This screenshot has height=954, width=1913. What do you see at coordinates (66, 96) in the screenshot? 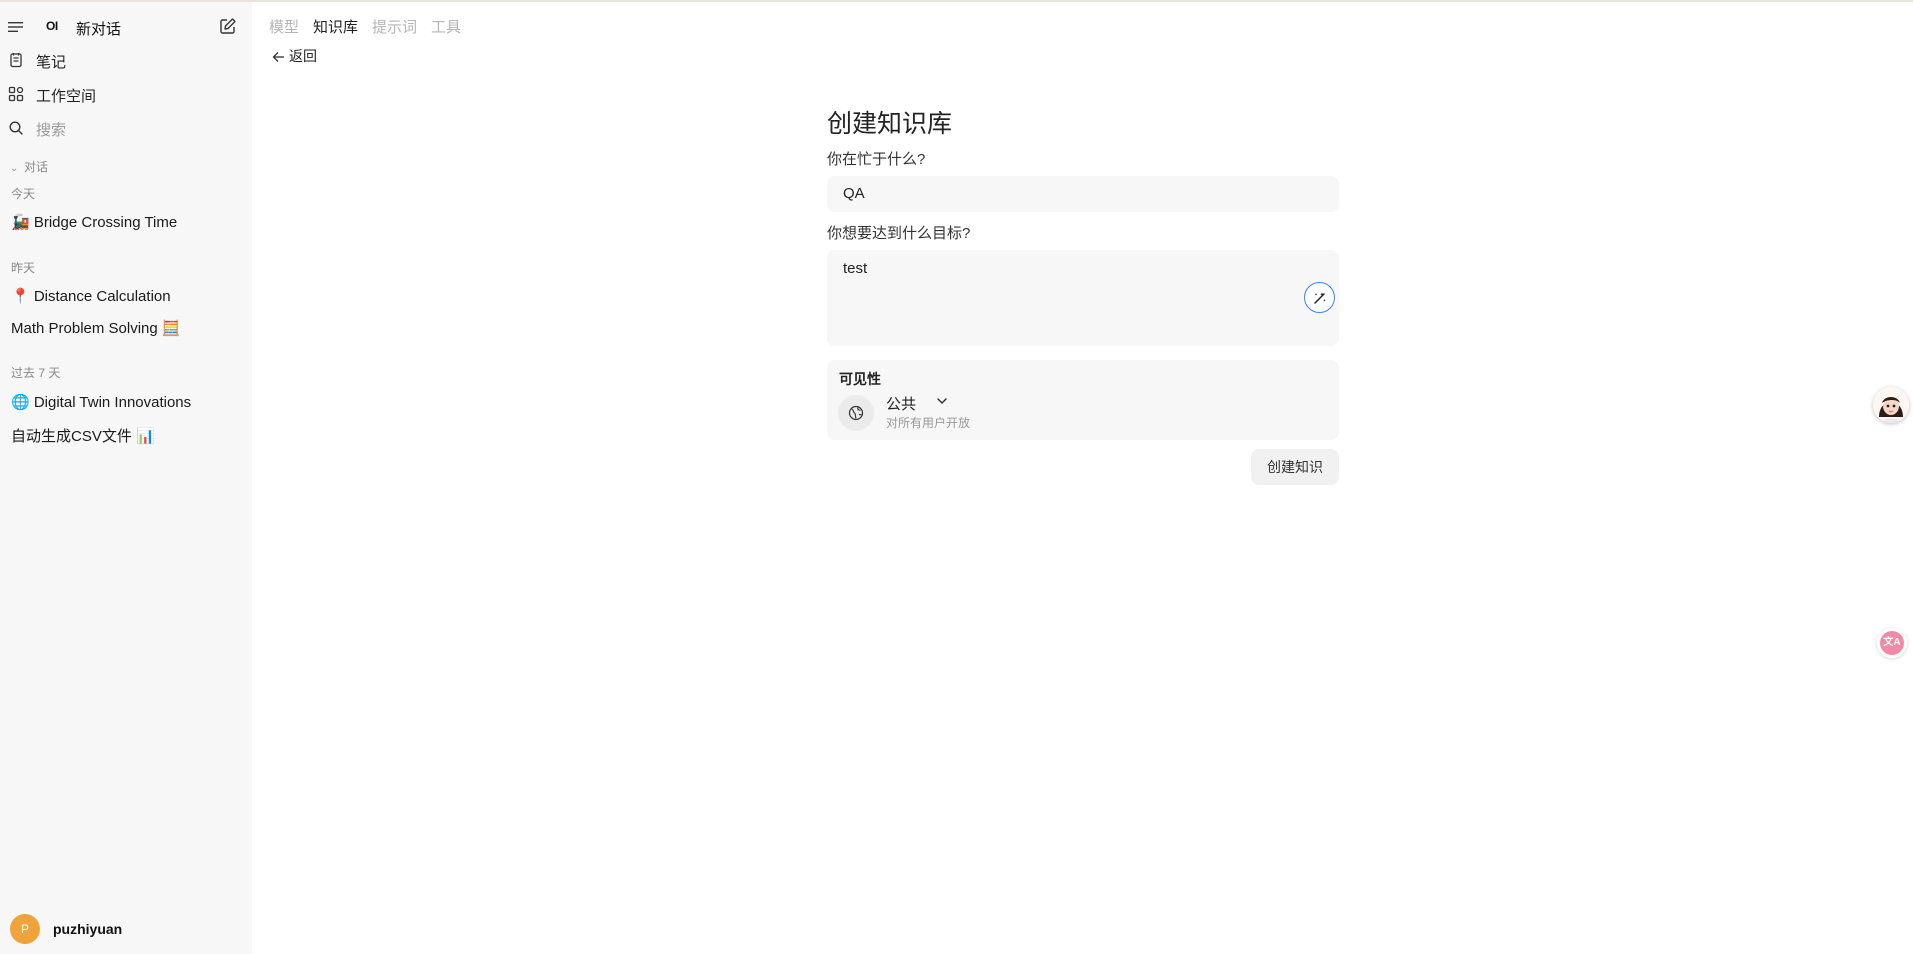
I see `sidebar-item-label: 工作空间` at bounding box center [66, 96].